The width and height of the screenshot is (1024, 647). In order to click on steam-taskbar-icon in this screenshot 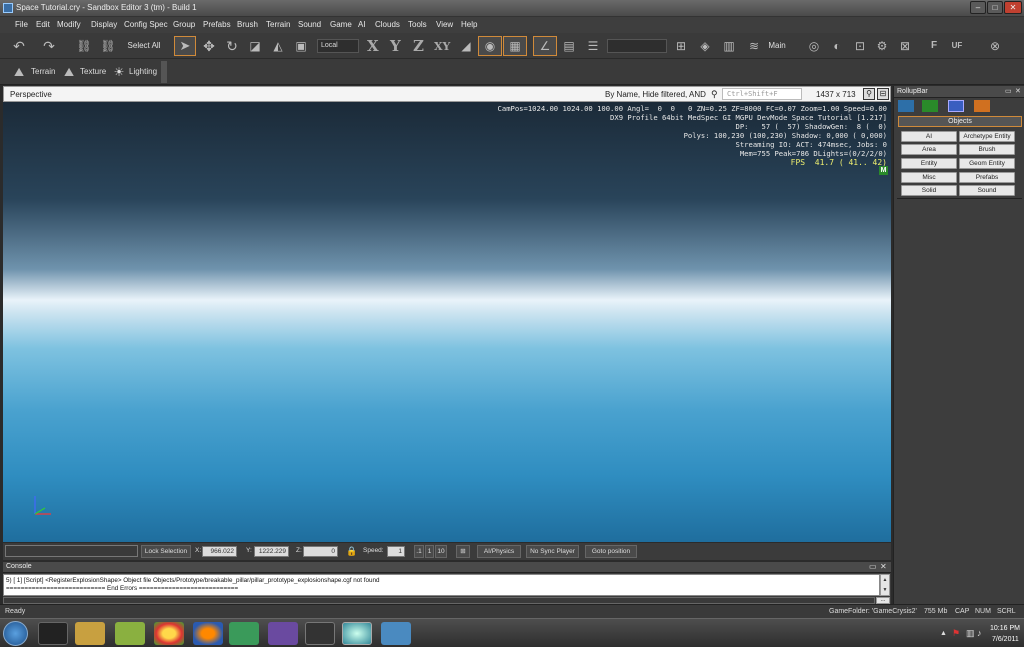, I will do `click(320, 633)`.